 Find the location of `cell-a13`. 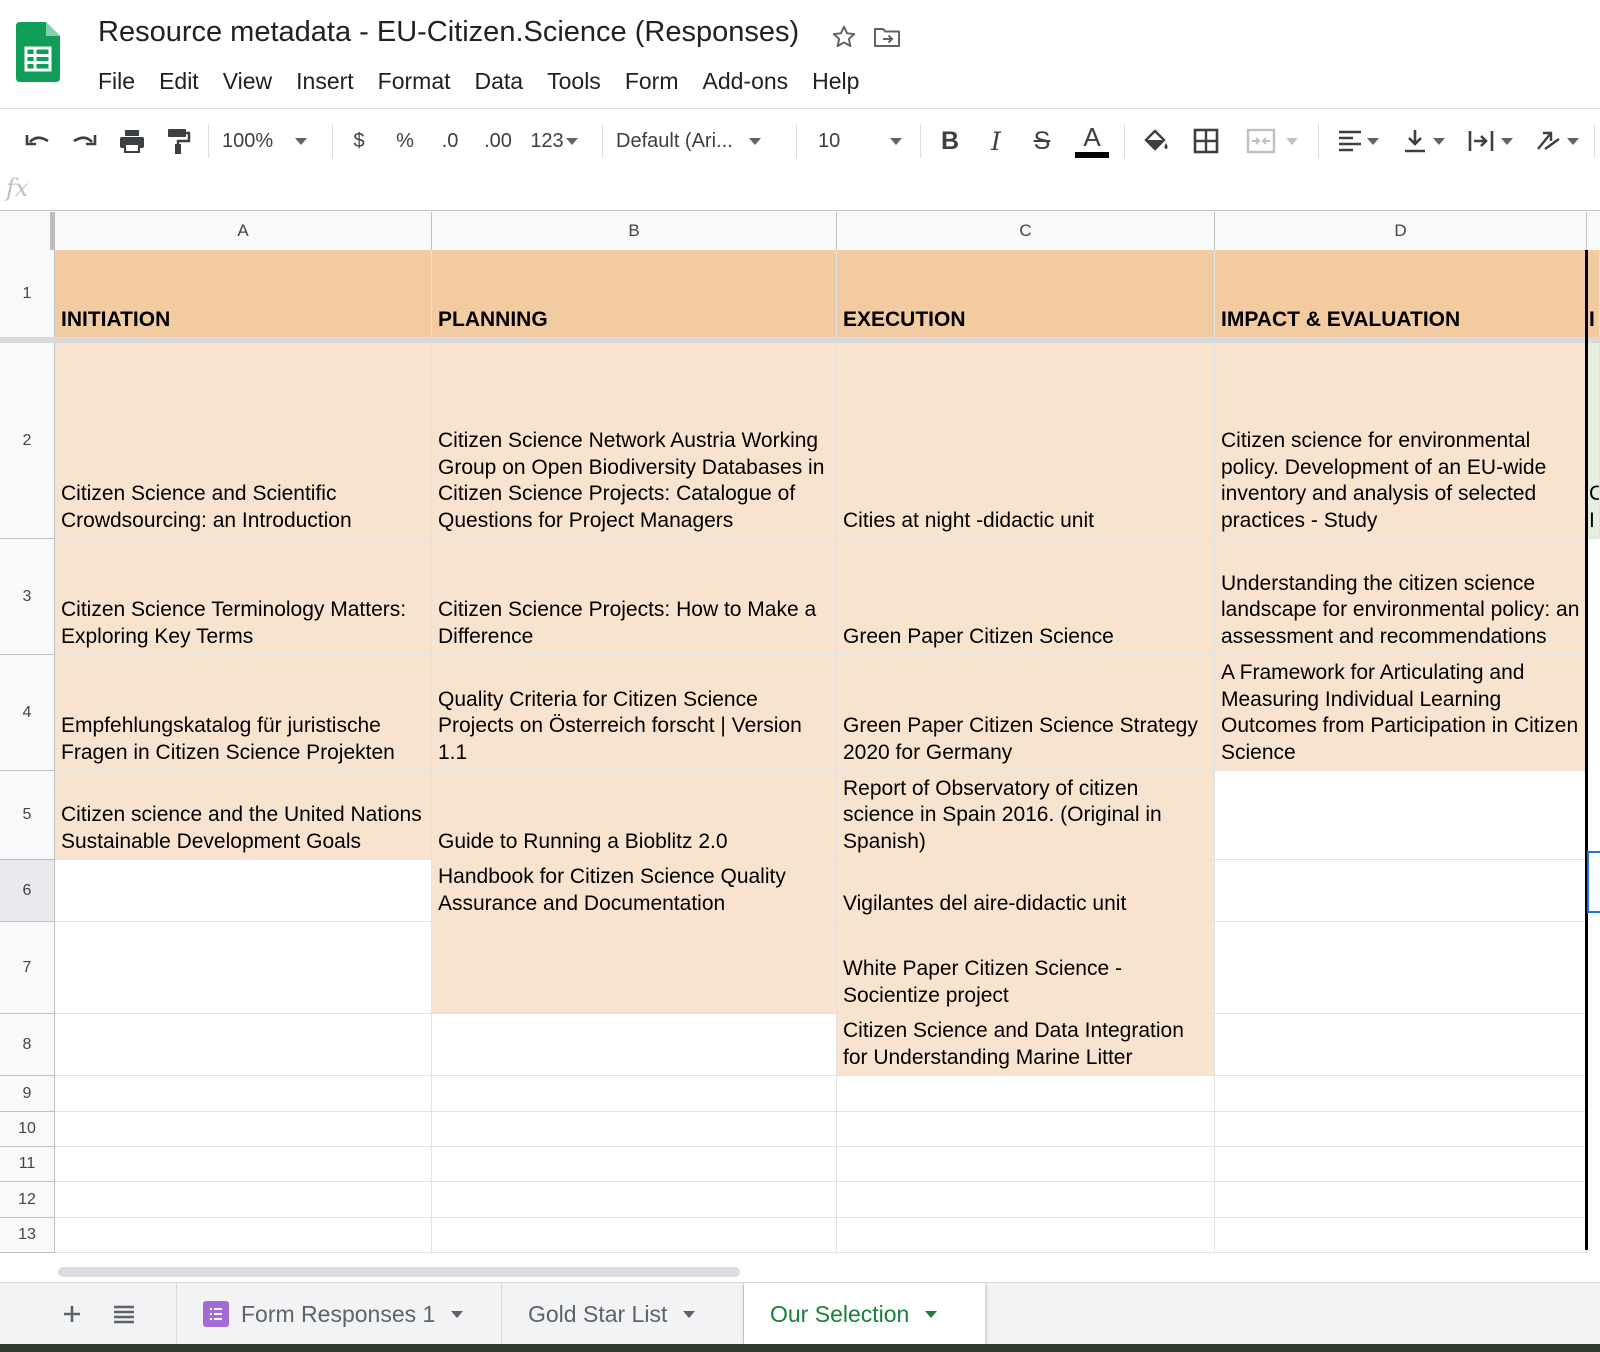

cell-a13 is located at coordinates (243, 1235).